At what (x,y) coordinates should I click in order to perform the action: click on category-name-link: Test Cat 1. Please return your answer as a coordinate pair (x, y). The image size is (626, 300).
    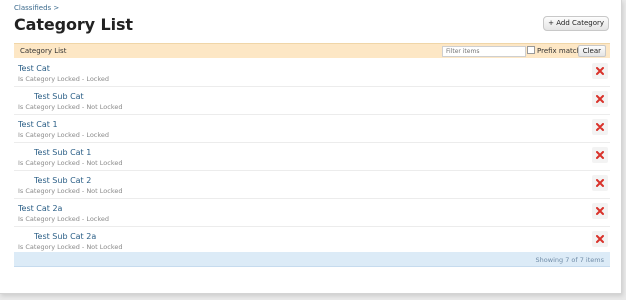
    Looking at the image, I should click on (38, 124).